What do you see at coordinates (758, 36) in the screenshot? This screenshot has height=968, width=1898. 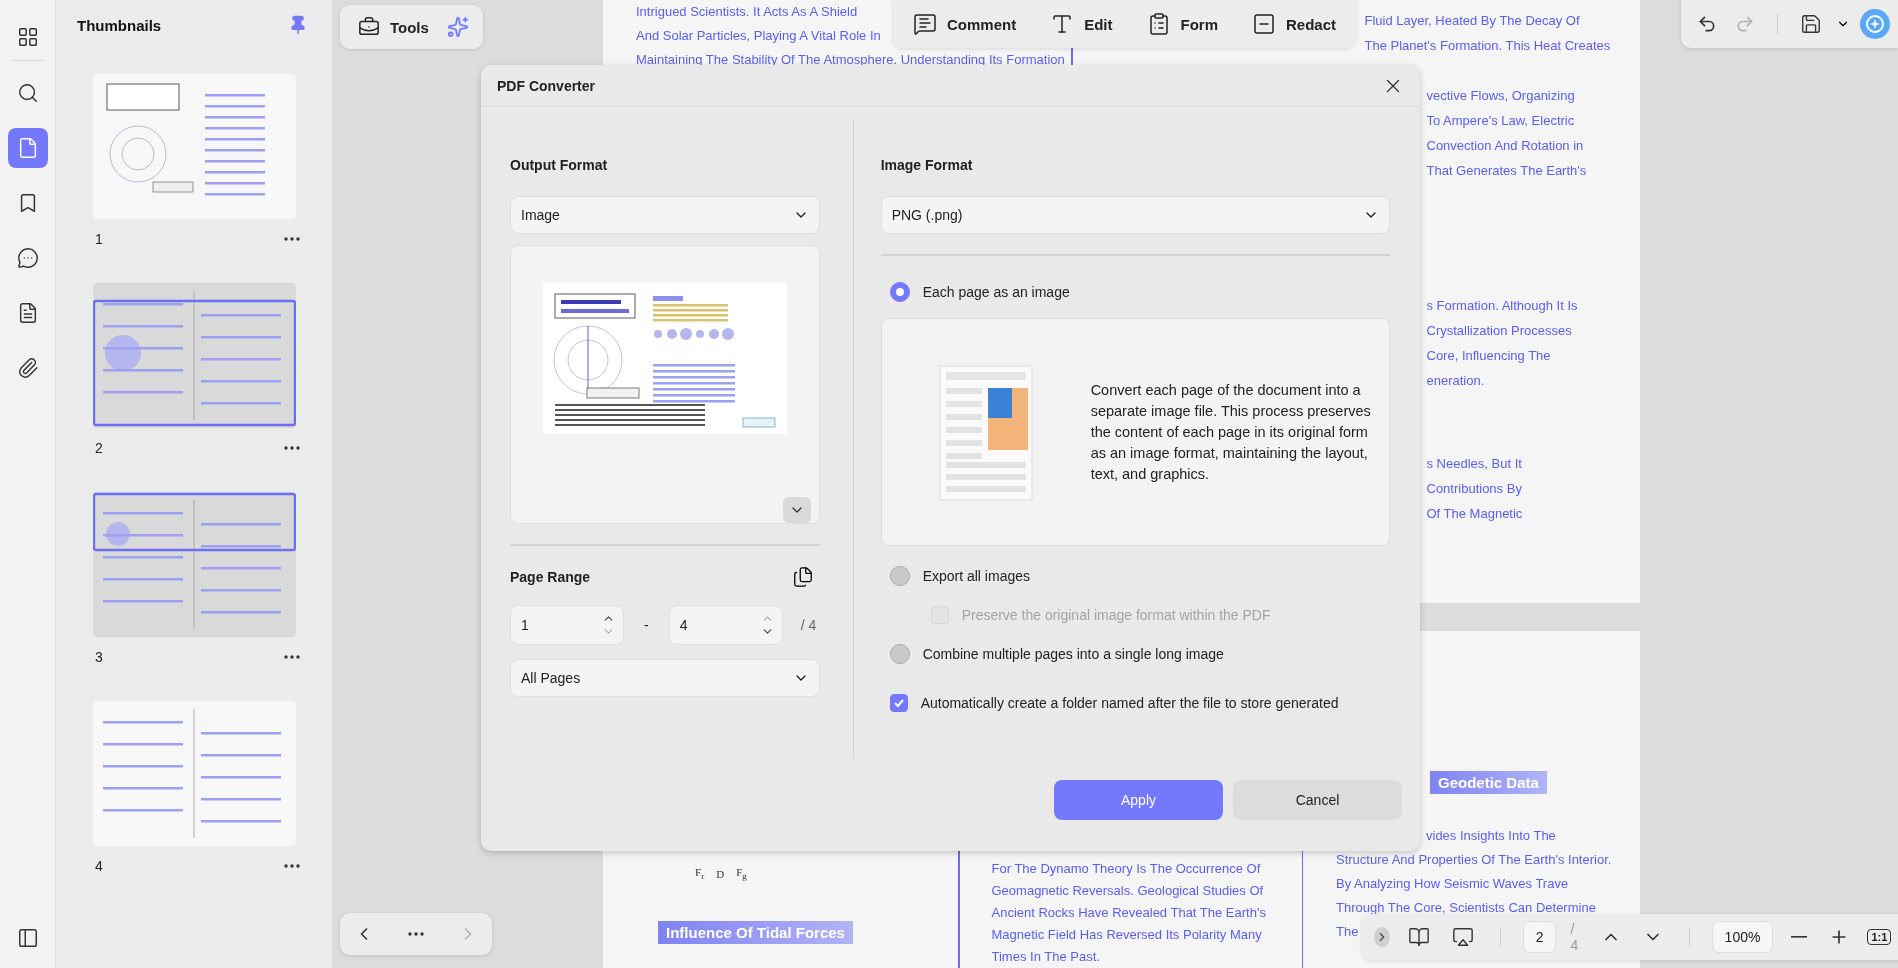 I see `document-text: And Solar Particles, Playing A Vital Role In` at bounding box center [758, 36].